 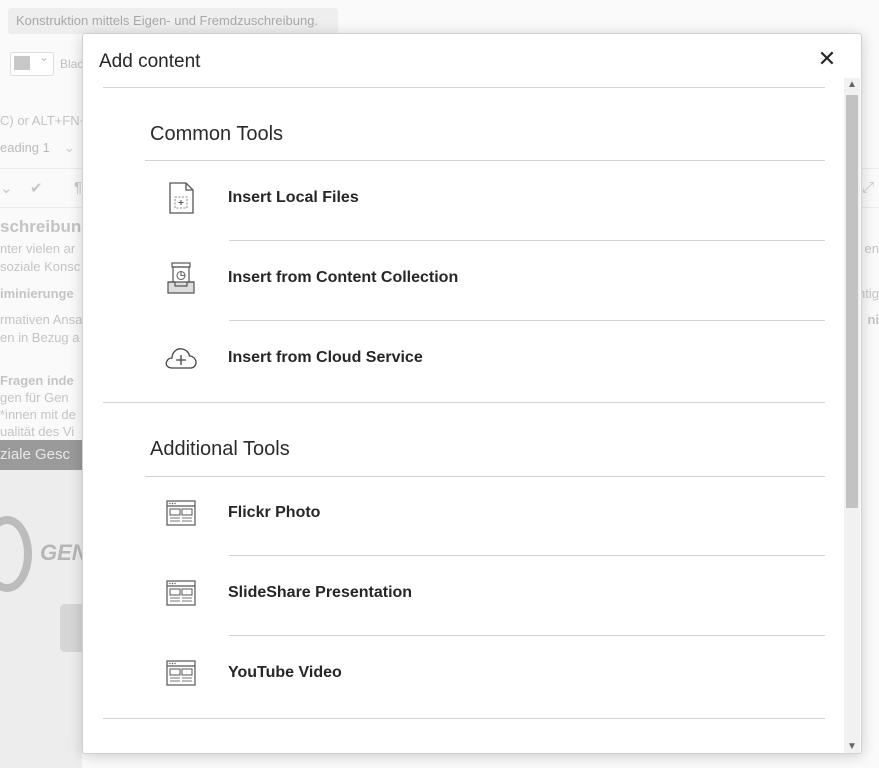 What do you see at coordinates (38, 414) in the screenshot?
I see `body-text: *innen mit de` at bounding box center [38, 414].